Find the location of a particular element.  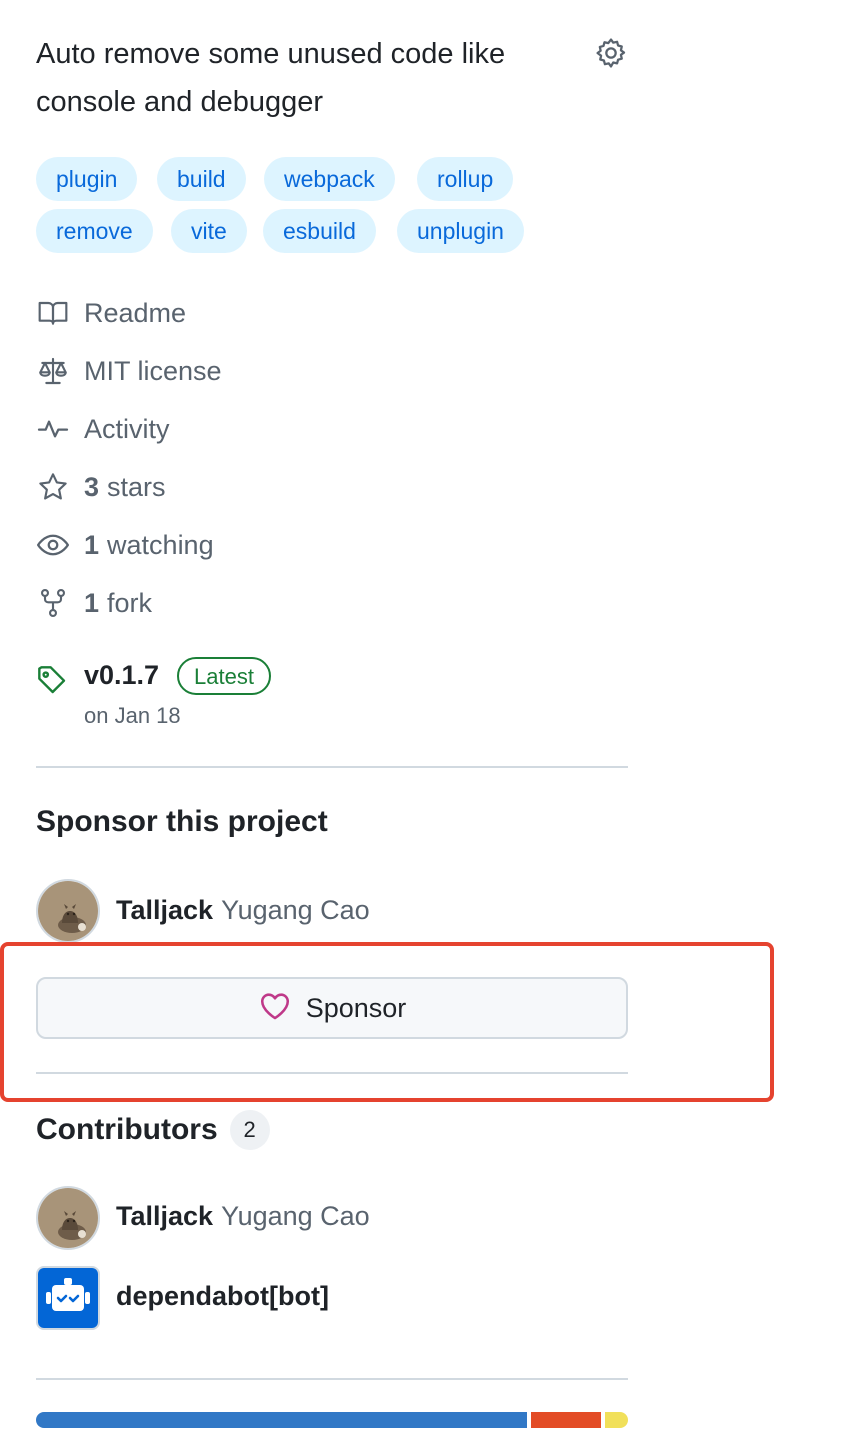

license-label: MIT license is located at coordinates (153, 370).